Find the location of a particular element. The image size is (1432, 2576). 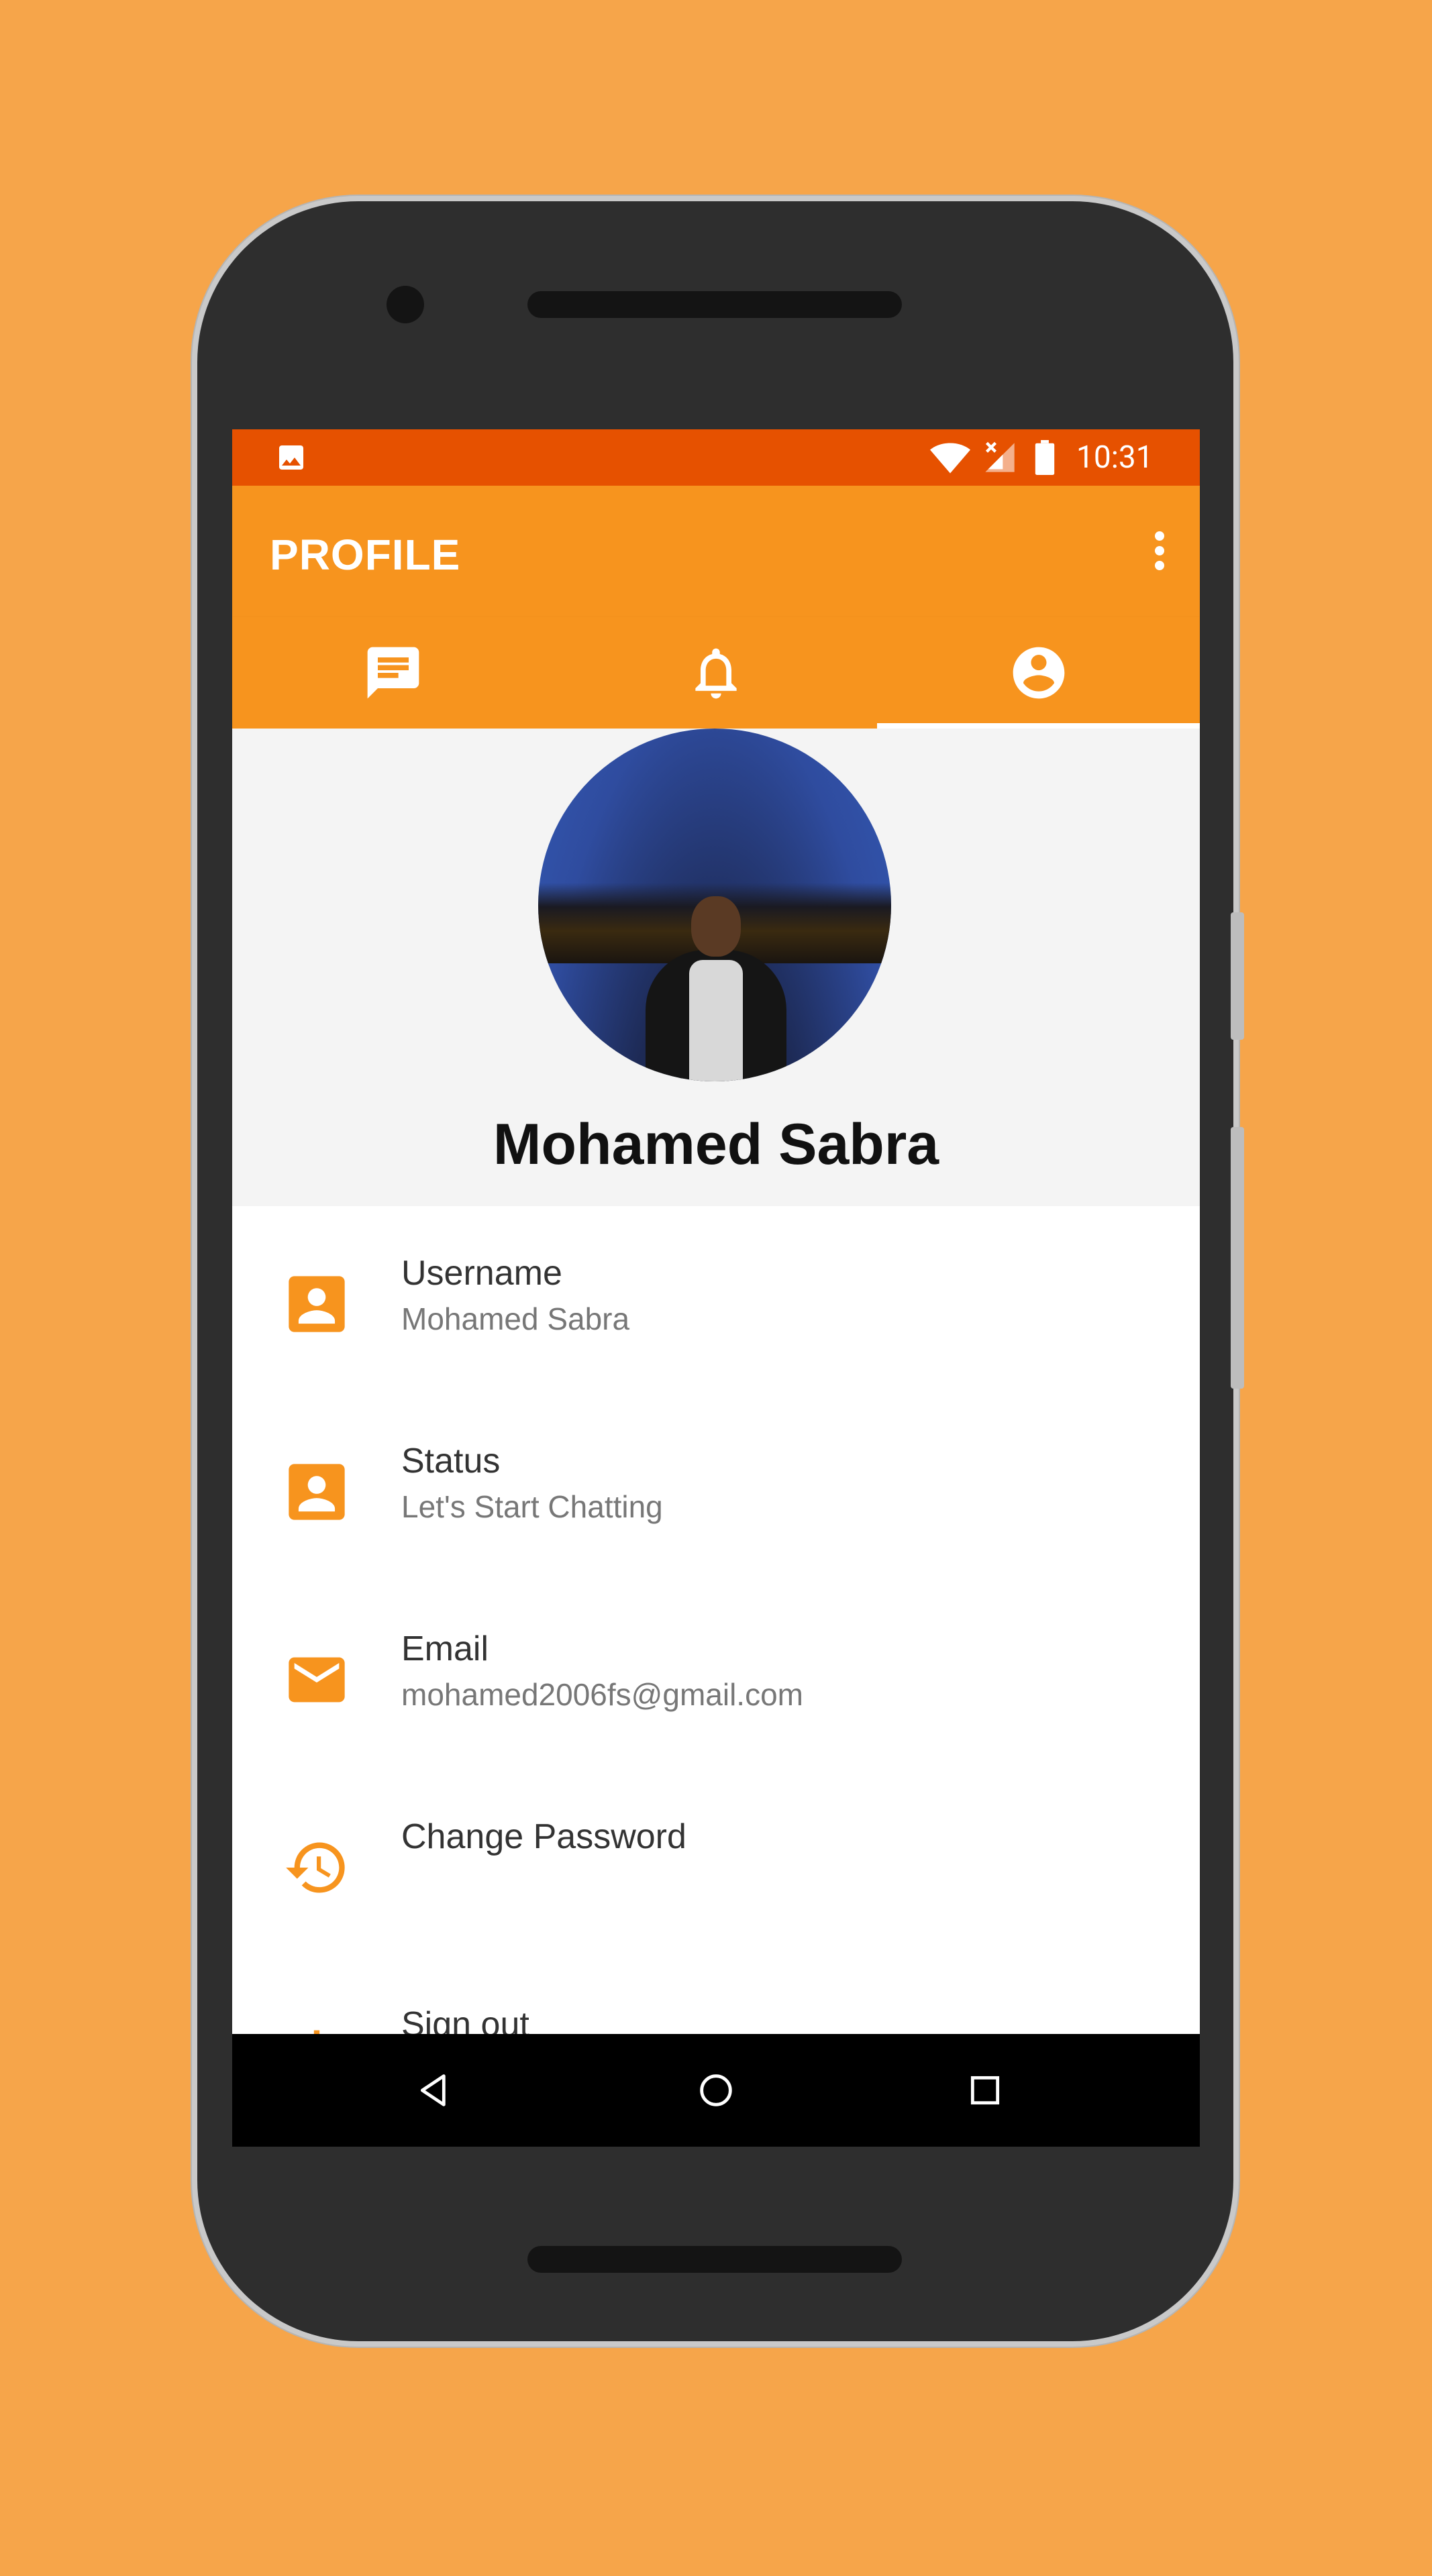

wifi-icon is located at coordinates (950, 458).